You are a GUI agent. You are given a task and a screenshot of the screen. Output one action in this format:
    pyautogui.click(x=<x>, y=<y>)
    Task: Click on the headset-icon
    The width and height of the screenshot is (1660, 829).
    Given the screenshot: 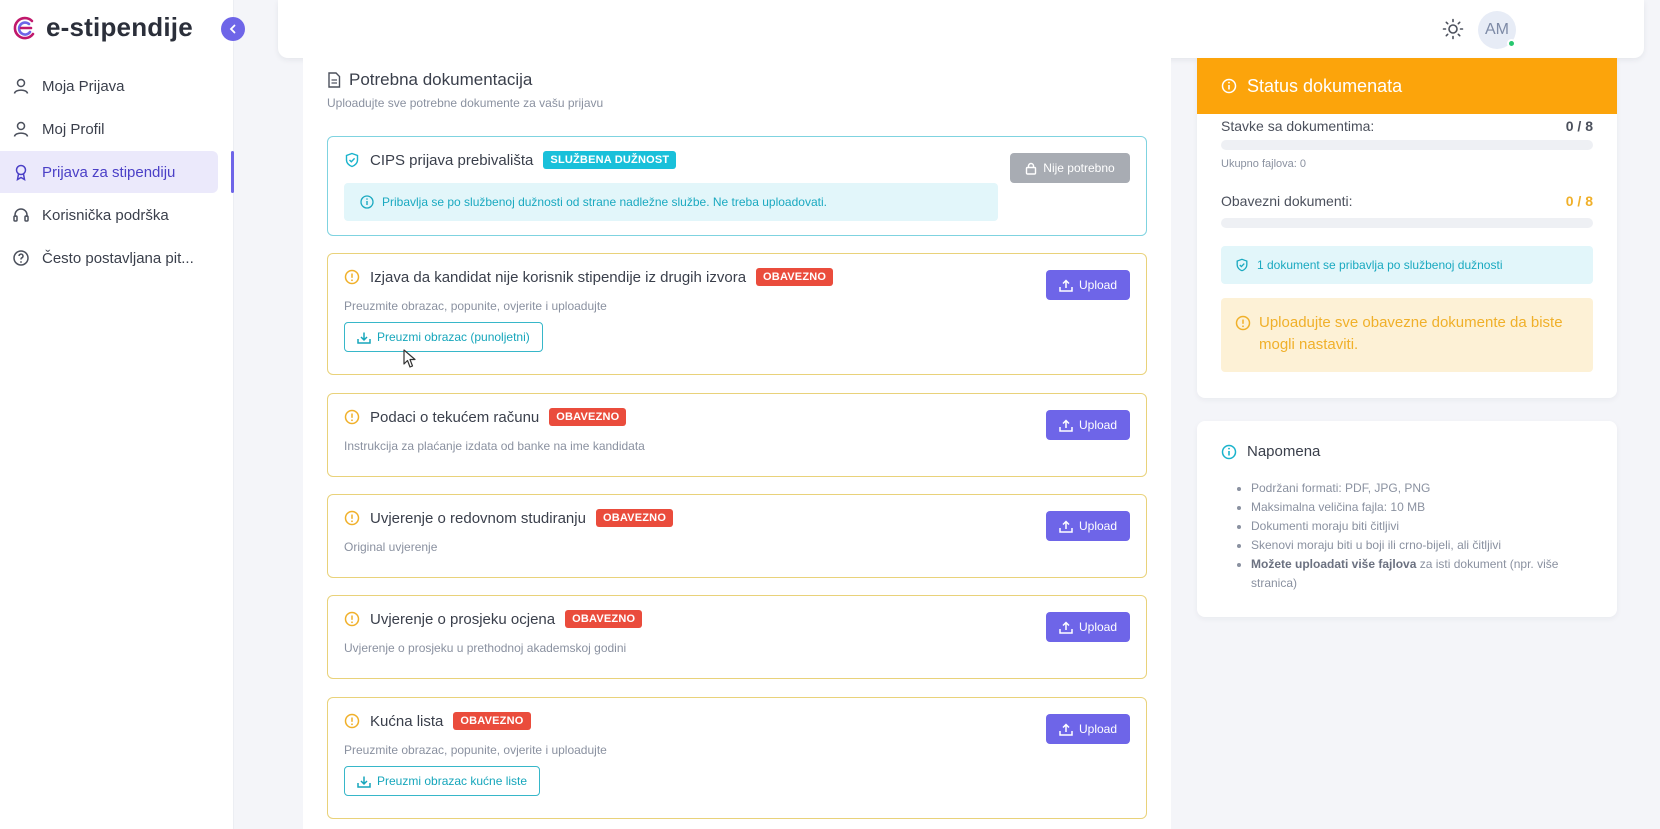 What is the action you would take?
    pyautogui.click(x=21, y=215)
    